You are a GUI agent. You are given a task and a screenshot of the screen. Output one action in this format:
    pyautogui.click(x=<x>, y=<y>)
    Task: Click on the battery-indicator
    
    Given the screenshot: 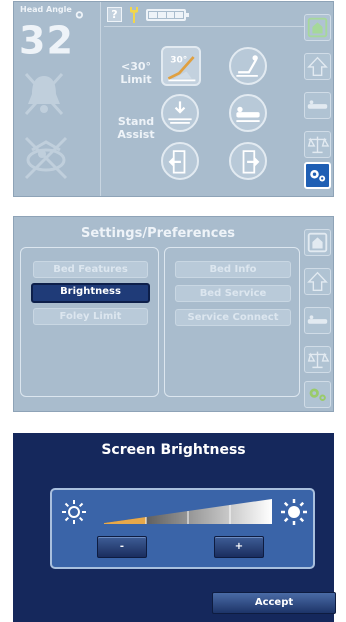 What is the action you would take?
    pyautogui.click(x=167, y=15)
    